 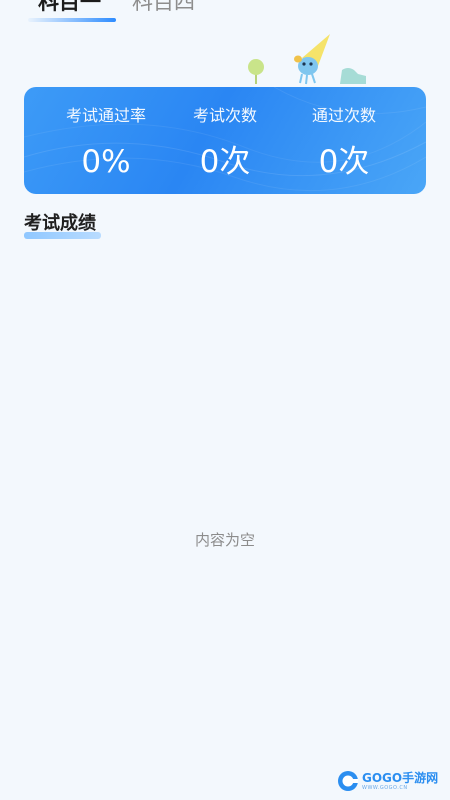 What do you see at coordinates (353, 76) in the screenshot?
I see `rock-icon` at bounding box center [353, 76].